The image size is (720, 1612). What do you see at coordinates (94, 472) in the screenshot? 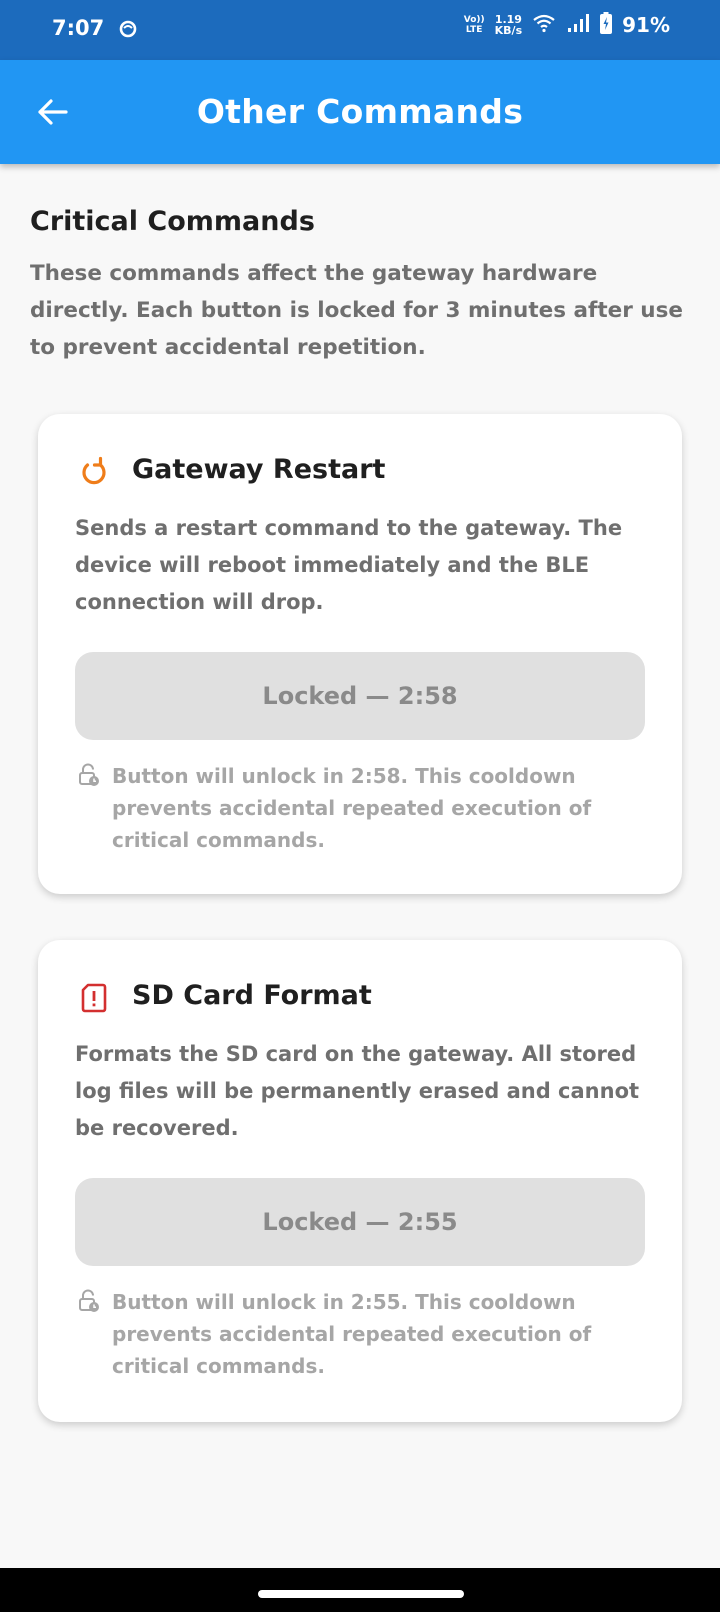
I see `restart-icon` at bounding box center [94, 472].